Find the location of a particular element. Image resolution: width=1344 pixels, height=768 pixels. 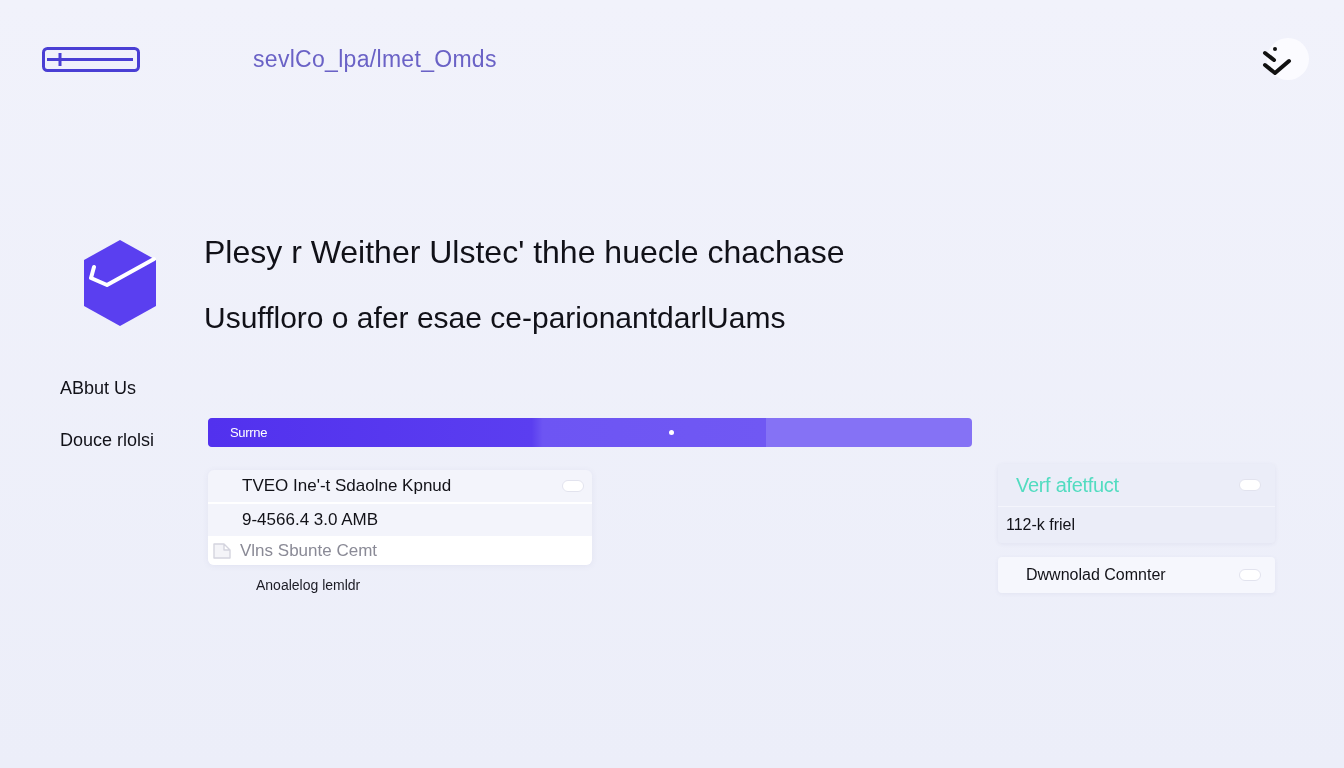

hero-title: Plesy r Weither Ulstec' thhe huecle chachase is located at coordinates (524, 252).